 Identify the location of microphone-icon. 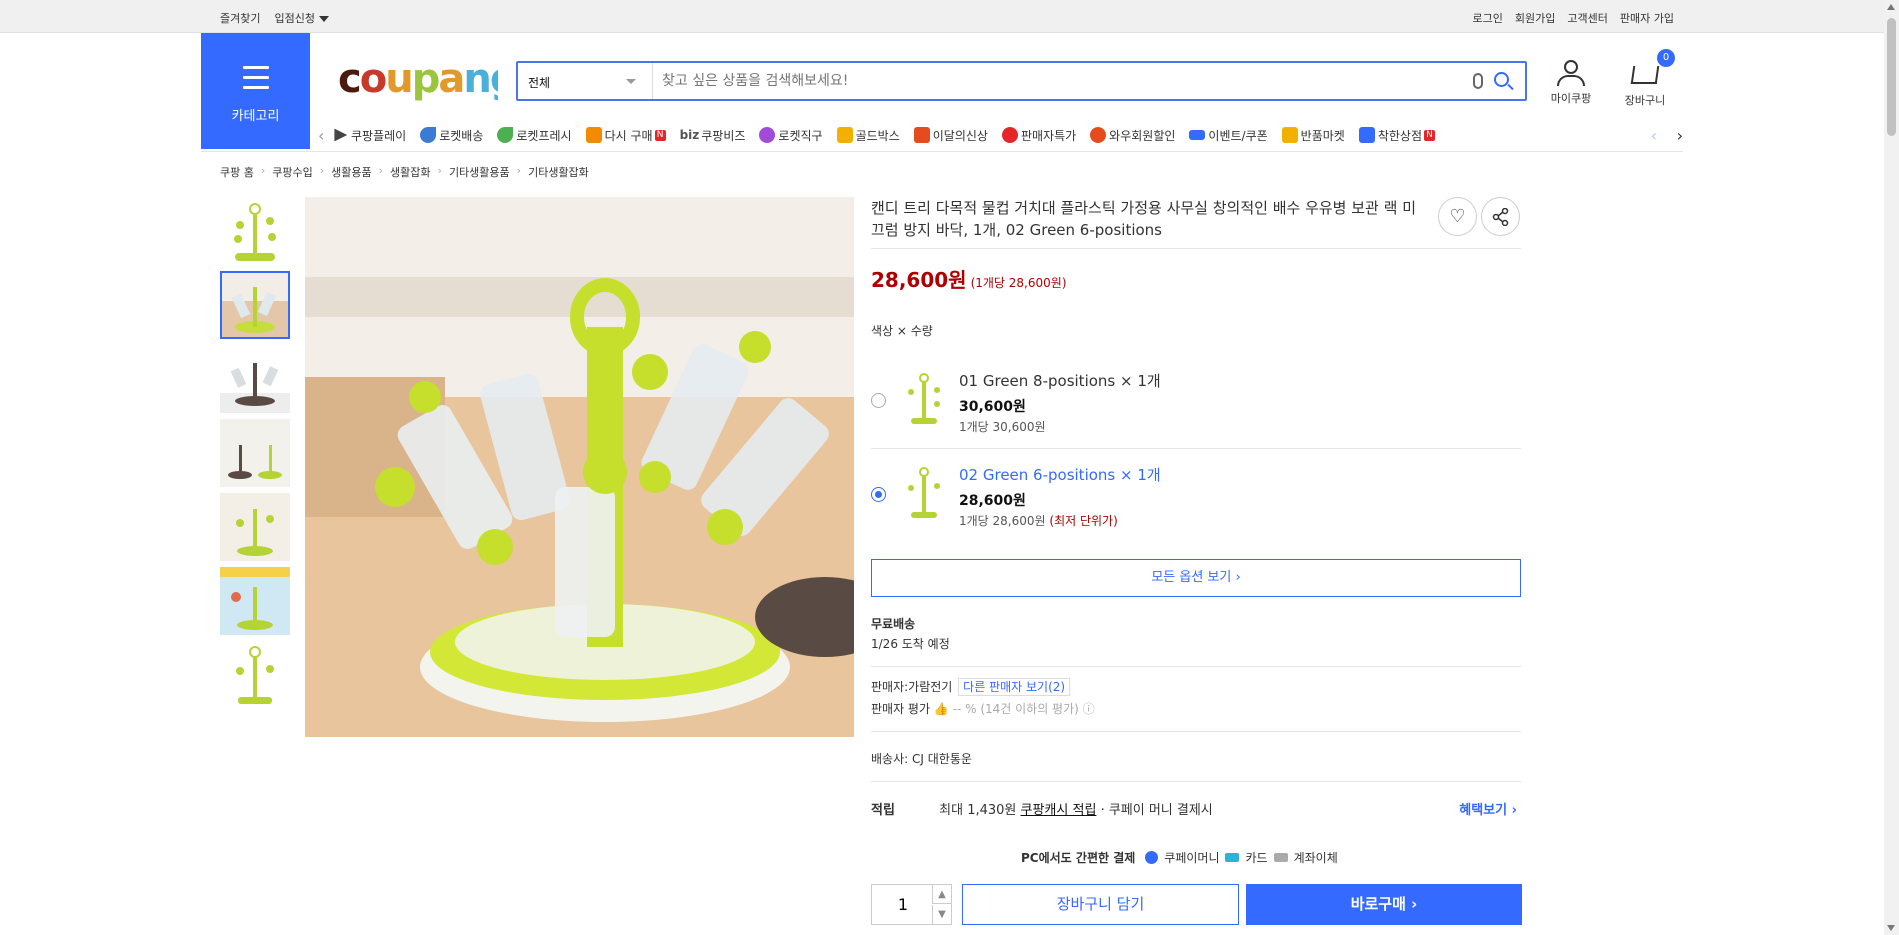
(1478, 81).